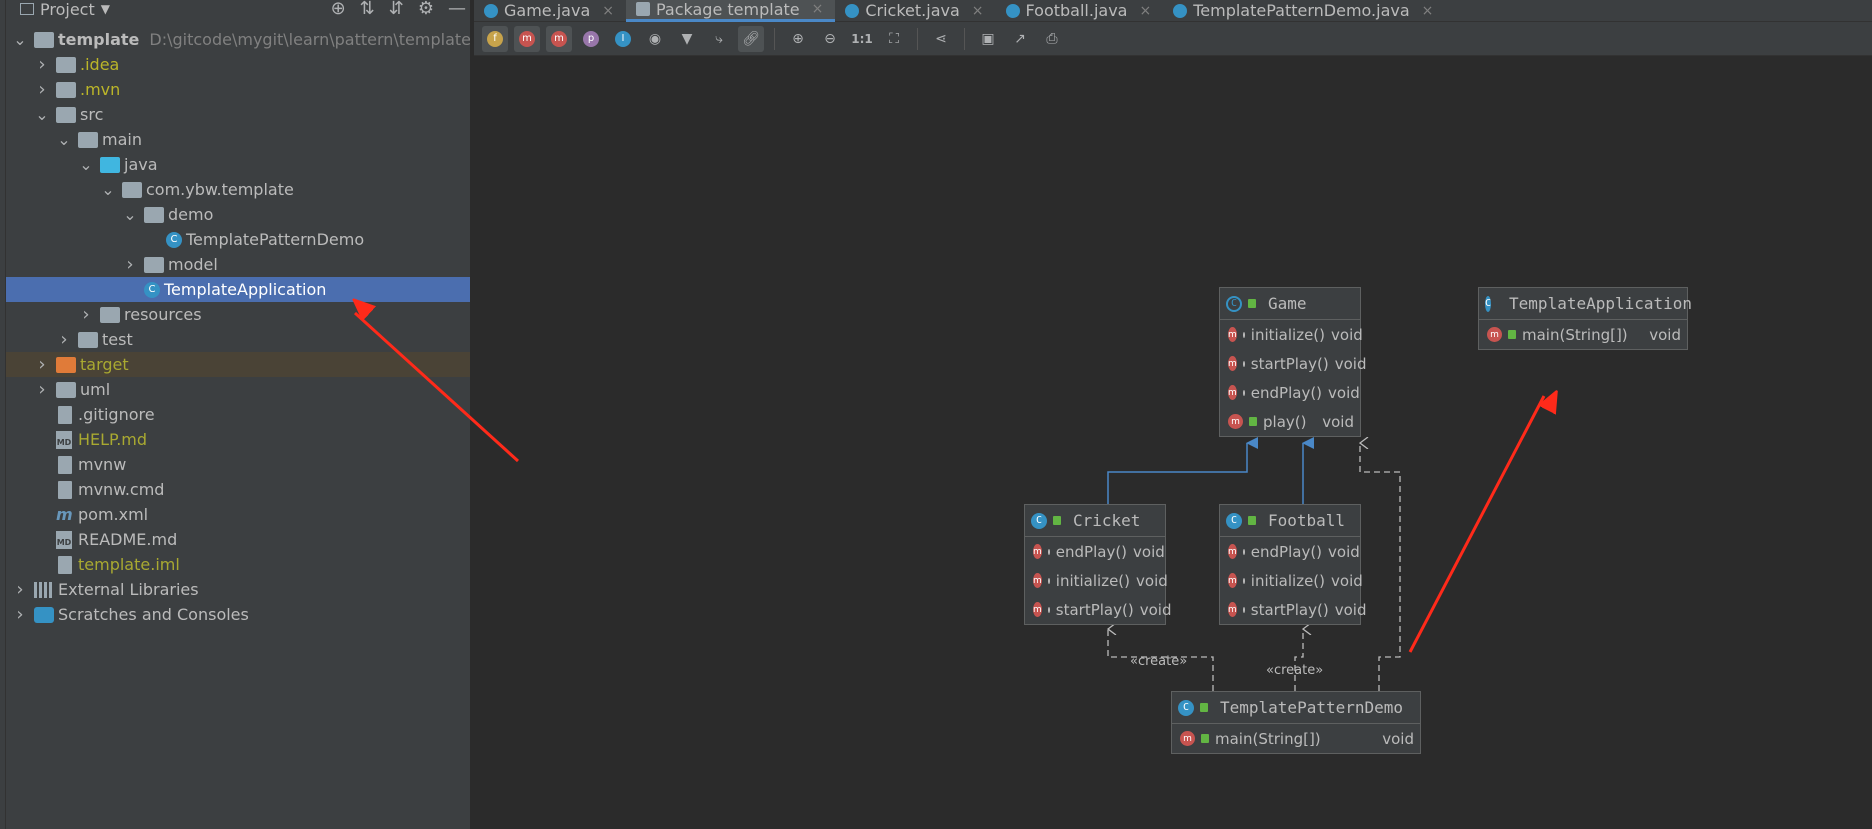 The height and width of the screenshot is (829, 1872). I want to click on tree-item: C TemplatePatternDemo, so click(238, 239).